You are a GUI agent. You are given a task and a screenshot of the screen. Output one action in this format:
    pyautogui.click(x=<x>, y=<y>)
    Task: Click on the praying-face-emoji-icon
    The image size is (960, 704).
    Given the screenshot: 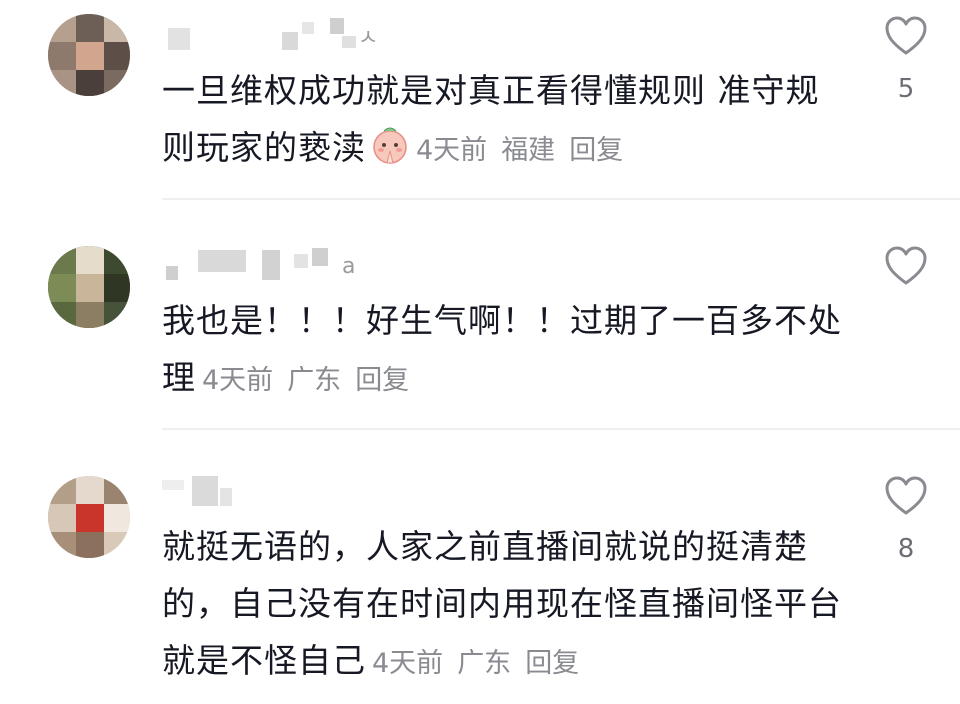 What is the action you would take?
    pyautogui.click(x=390, y=145)
    